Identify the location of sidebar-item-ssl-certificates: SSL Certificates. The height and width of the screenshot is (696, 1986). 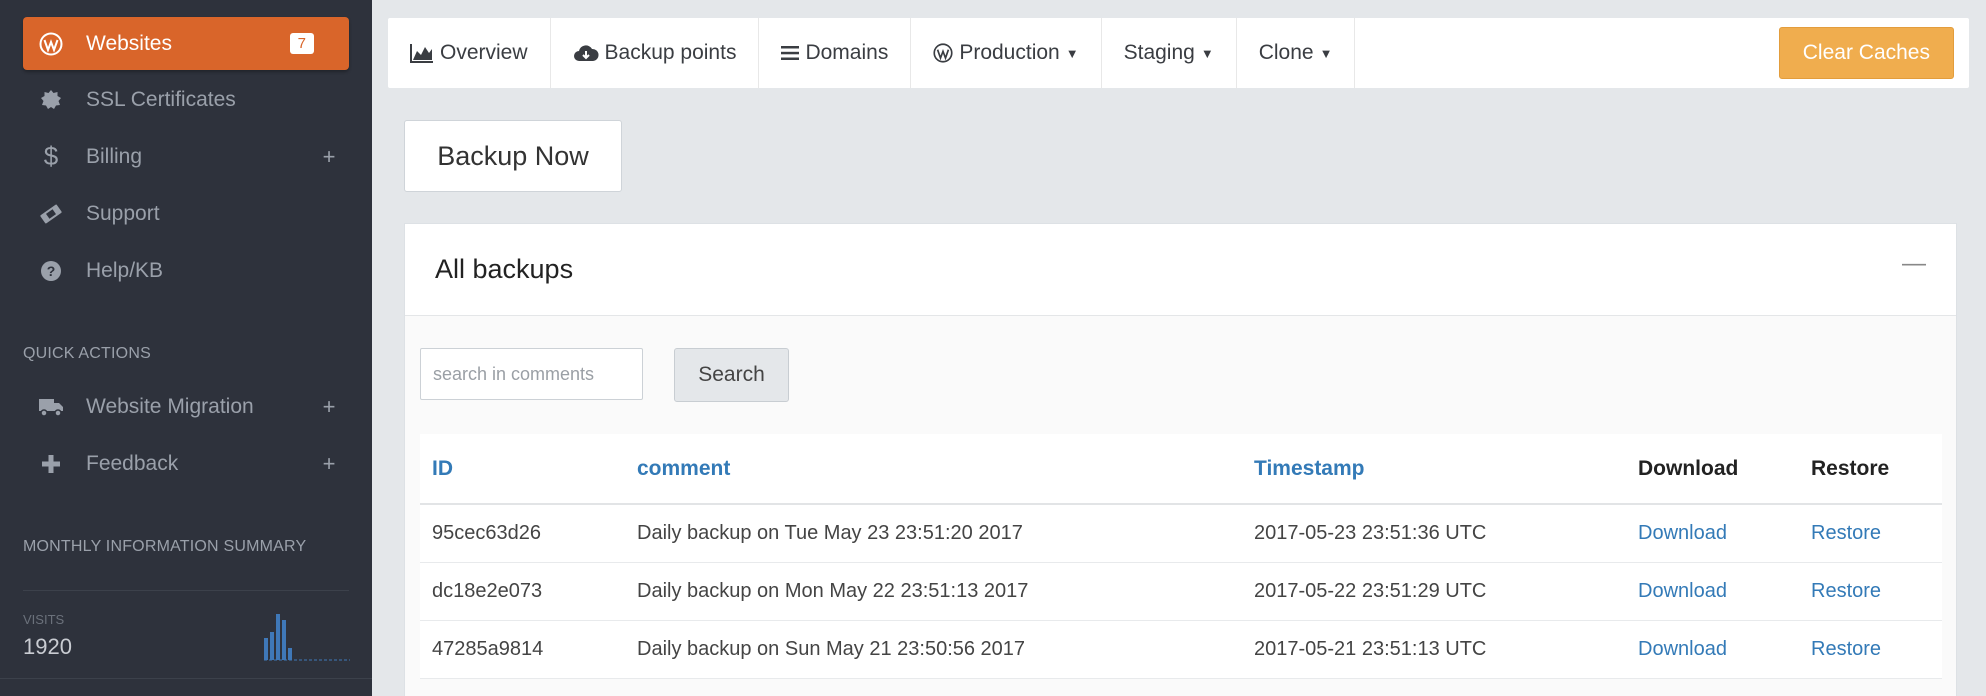
(186, 99).